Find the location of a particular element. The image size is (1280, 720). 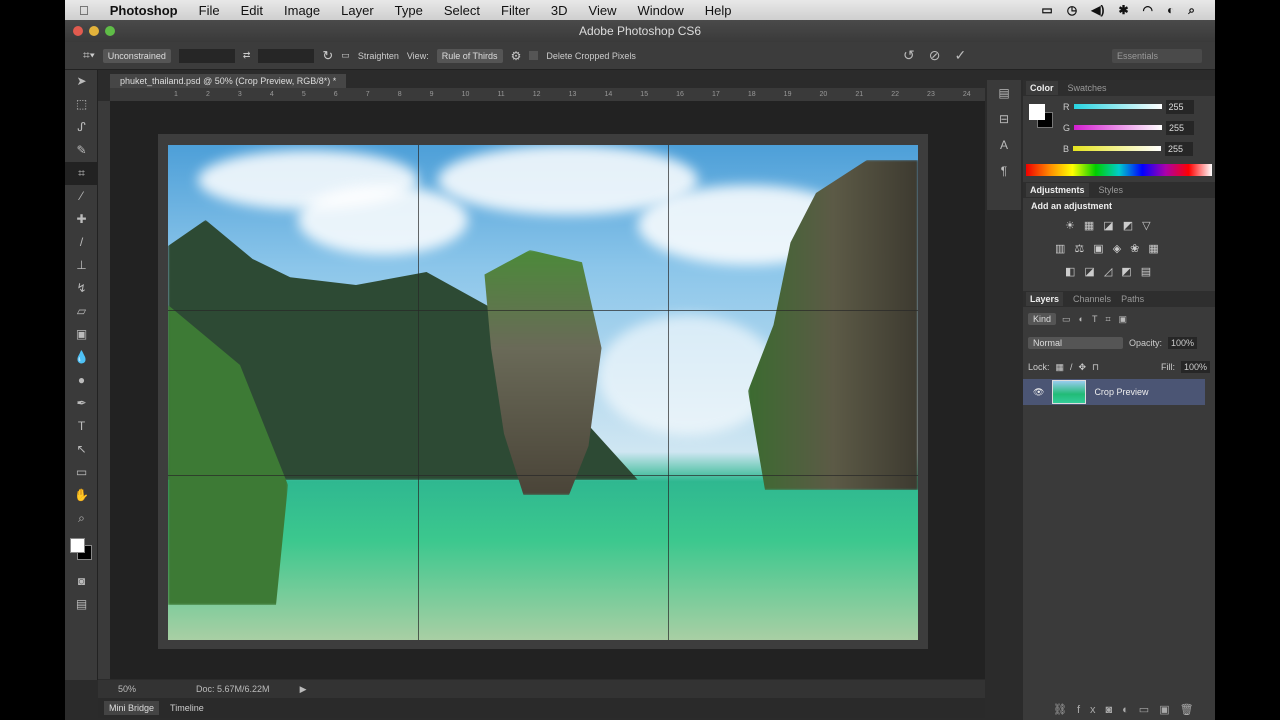

status-menu-arrow-icon: ▶ is located at coordinates (303, 689).